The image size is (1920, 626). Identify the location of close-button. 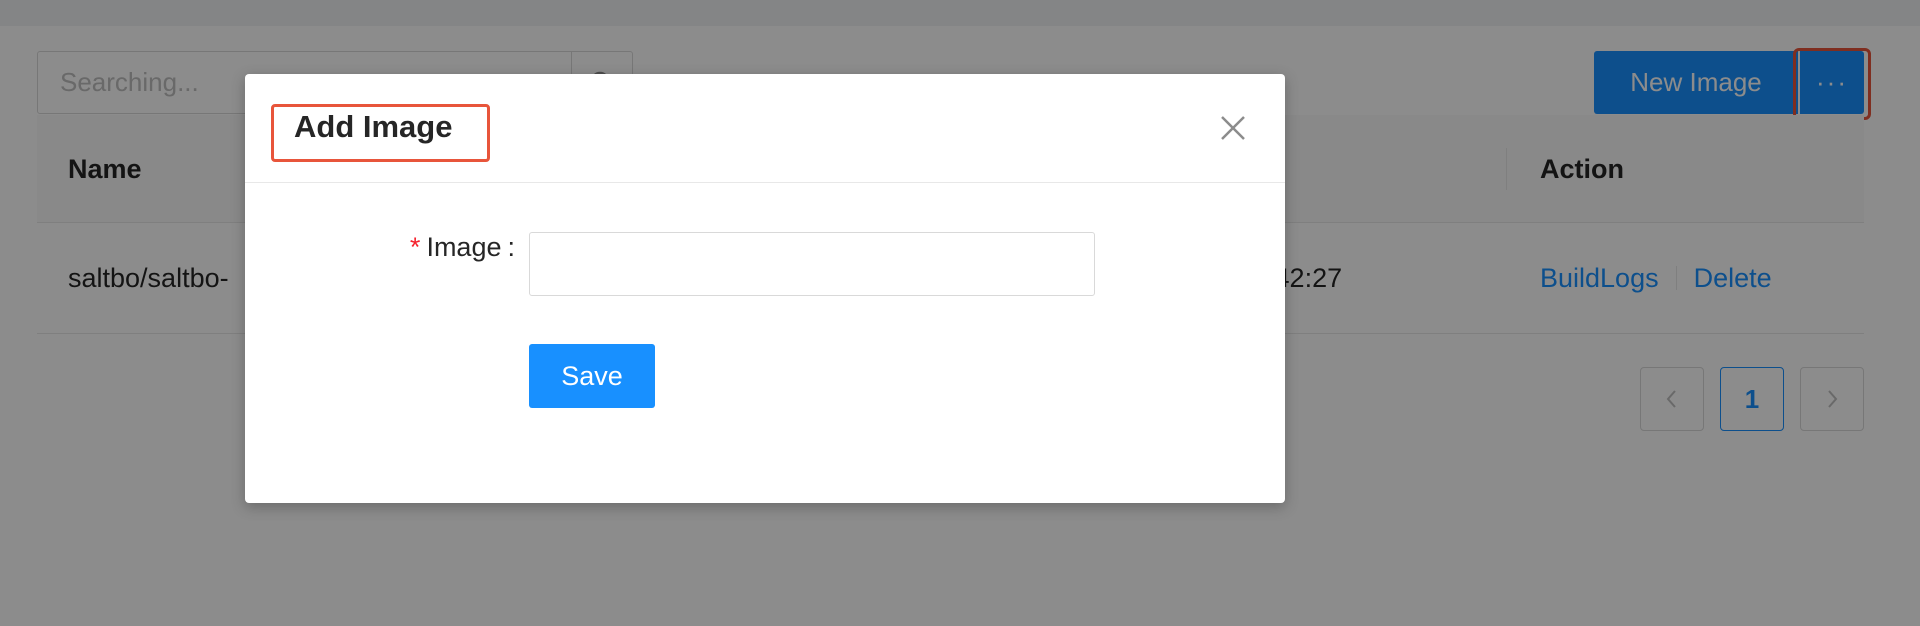
(1233, 128).